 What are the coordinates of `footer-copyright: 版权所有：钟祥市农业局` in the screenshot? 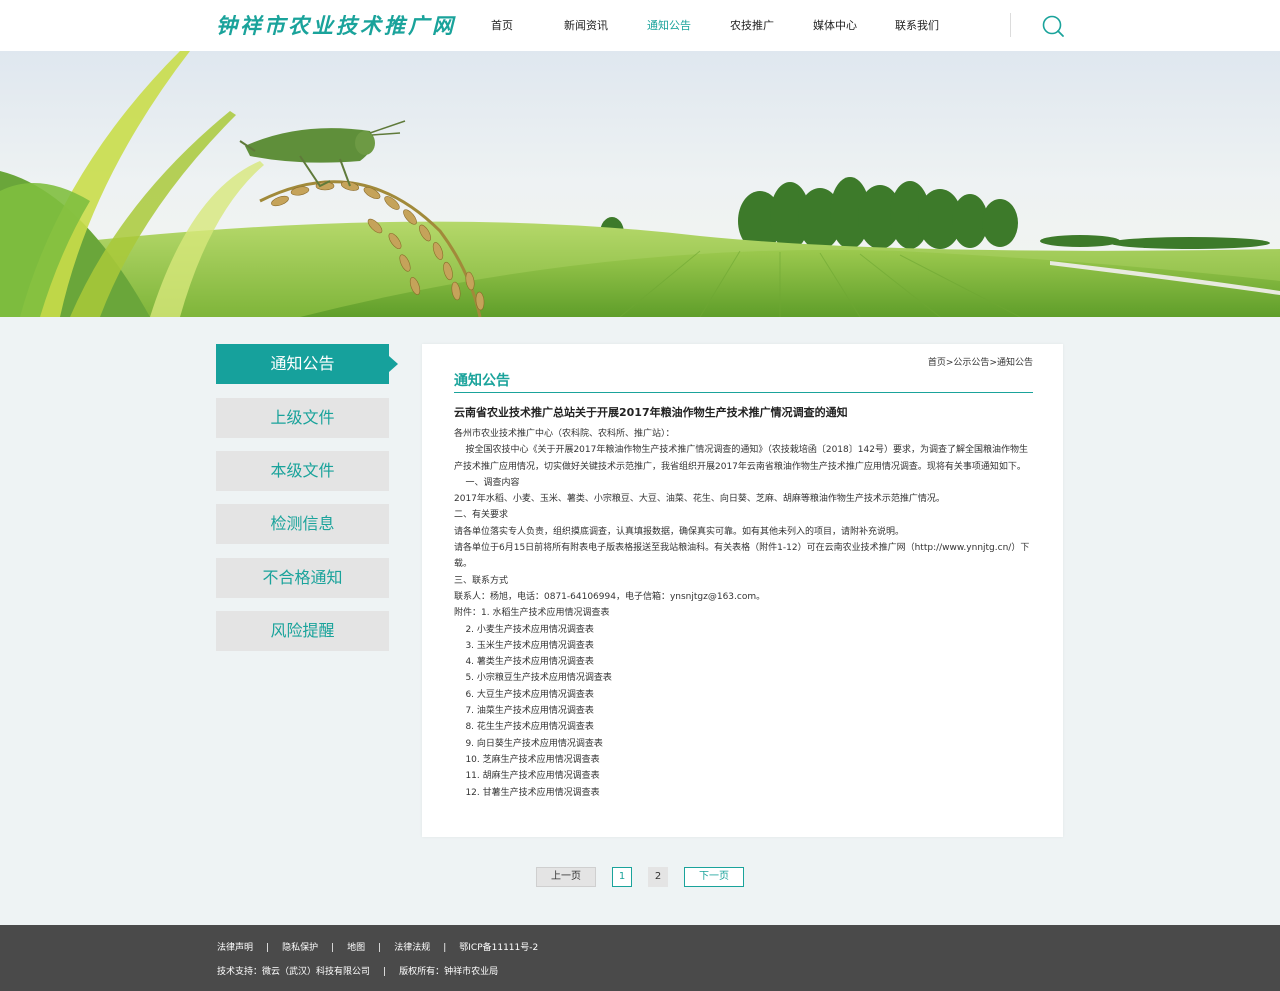 It's located at (449, 972).